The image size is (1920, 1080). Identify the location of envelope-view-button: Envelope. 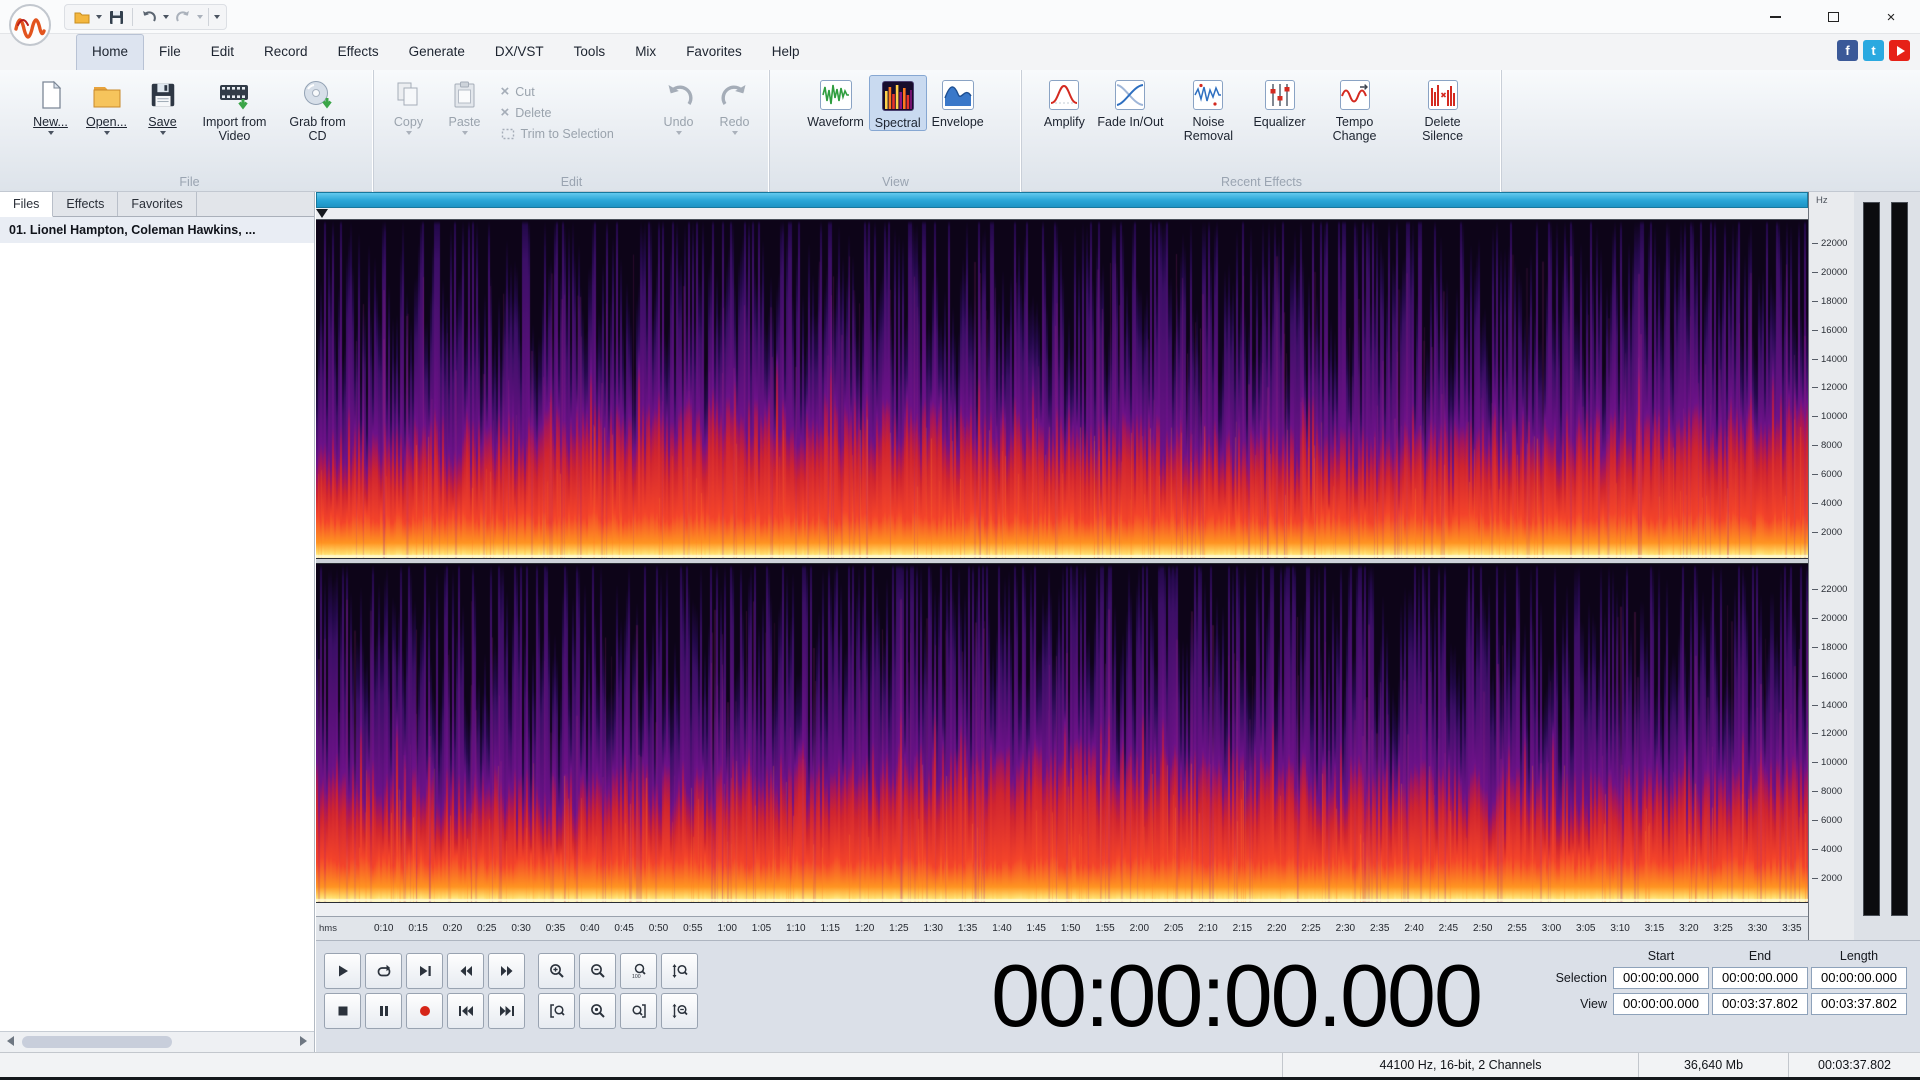
(958, 102).